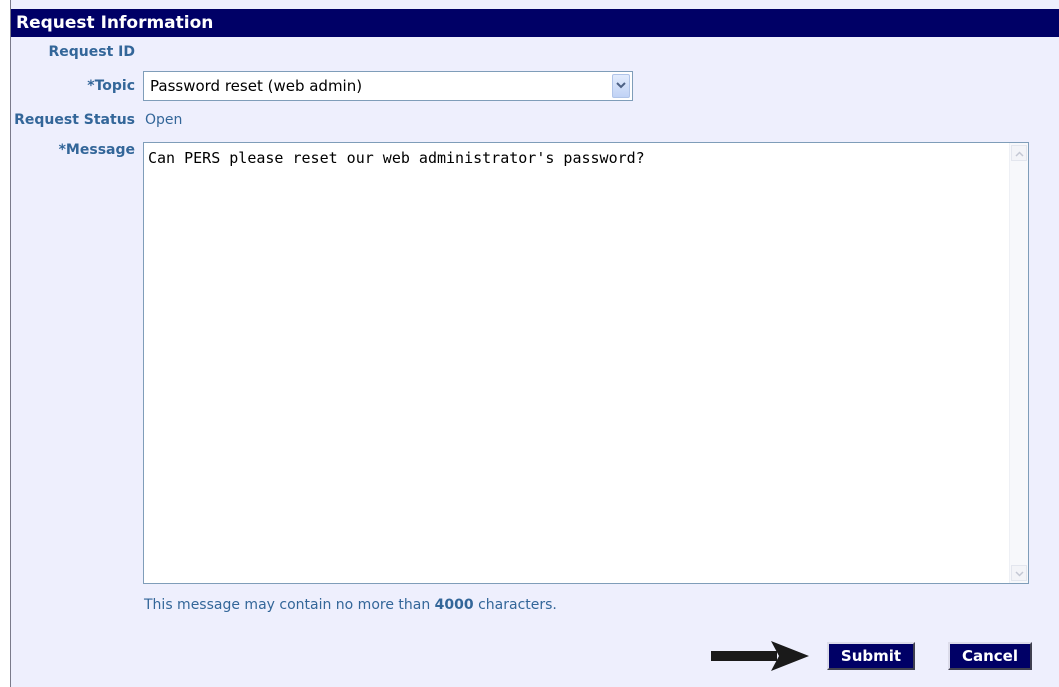 The width and height of the screenshot is (1059, 687). I want to click on request-status-value: Open, so click(164, 120).